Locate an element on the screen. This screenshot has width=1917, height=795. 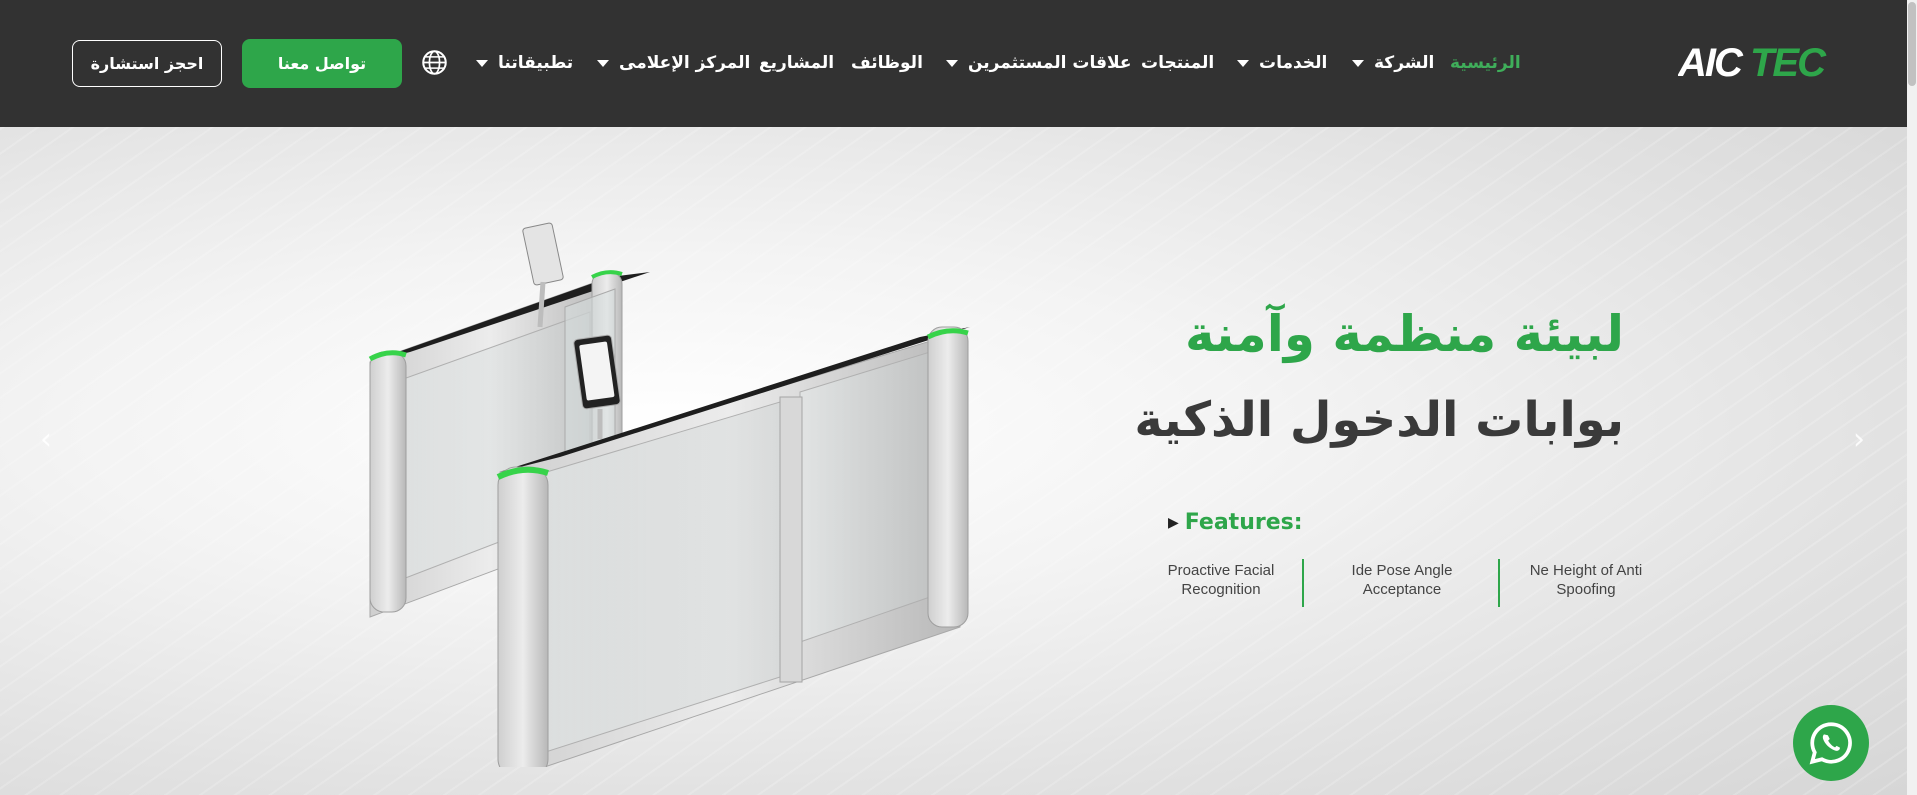
feature-item-facial-recognition: Proactive Facial Recognition is located at coordinates (1221, 580).